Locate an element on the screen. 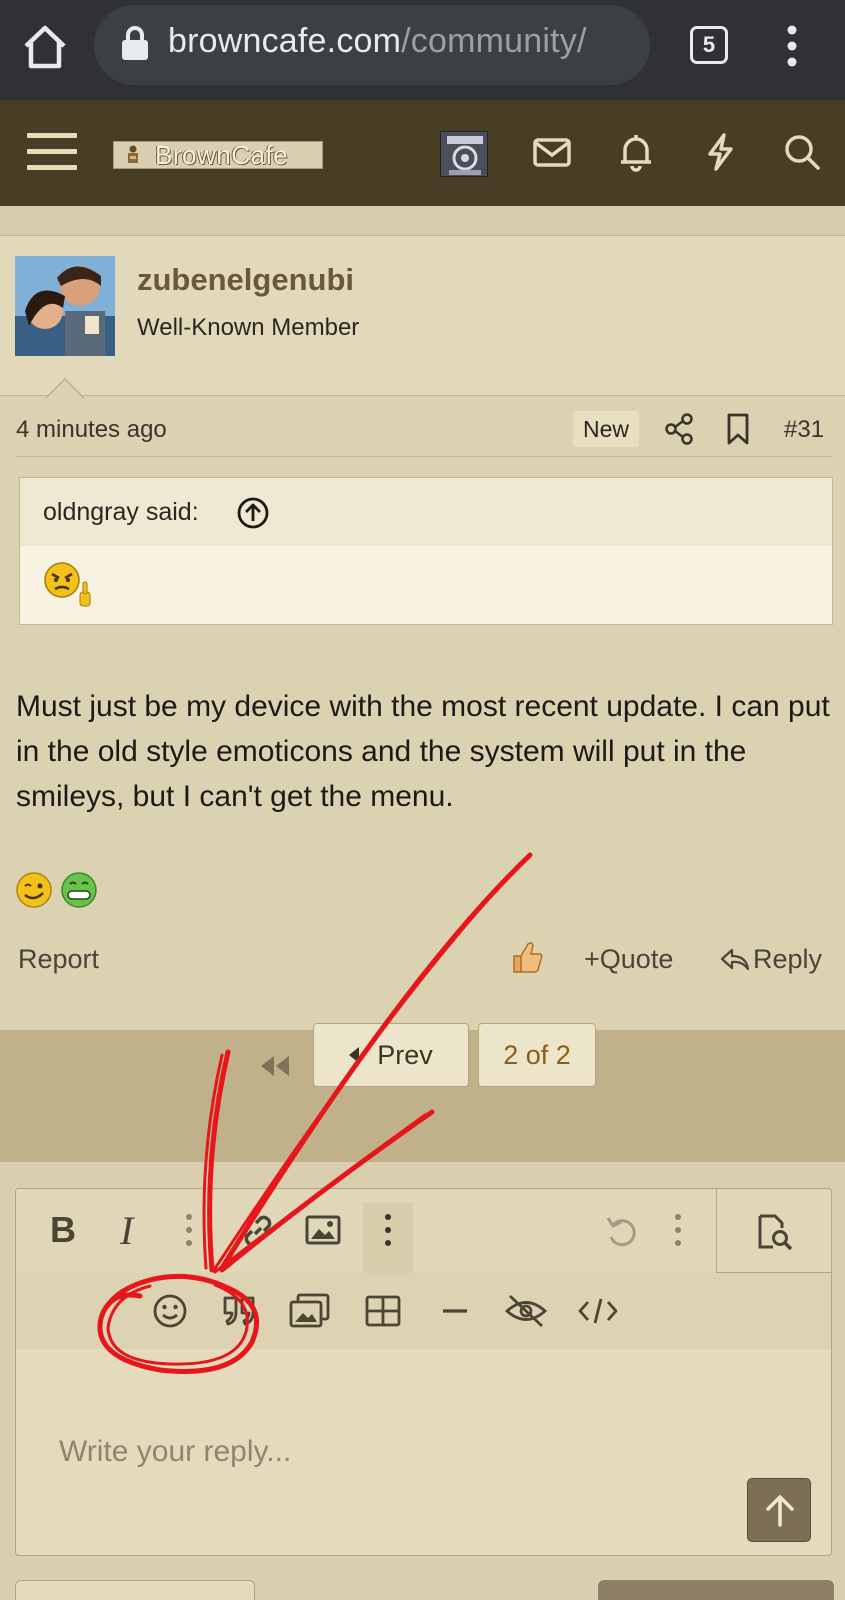 Image resolution: width=845 pixels, height=1600 pixels. hamburger-menu-icon is located at coordinates (52, 152).